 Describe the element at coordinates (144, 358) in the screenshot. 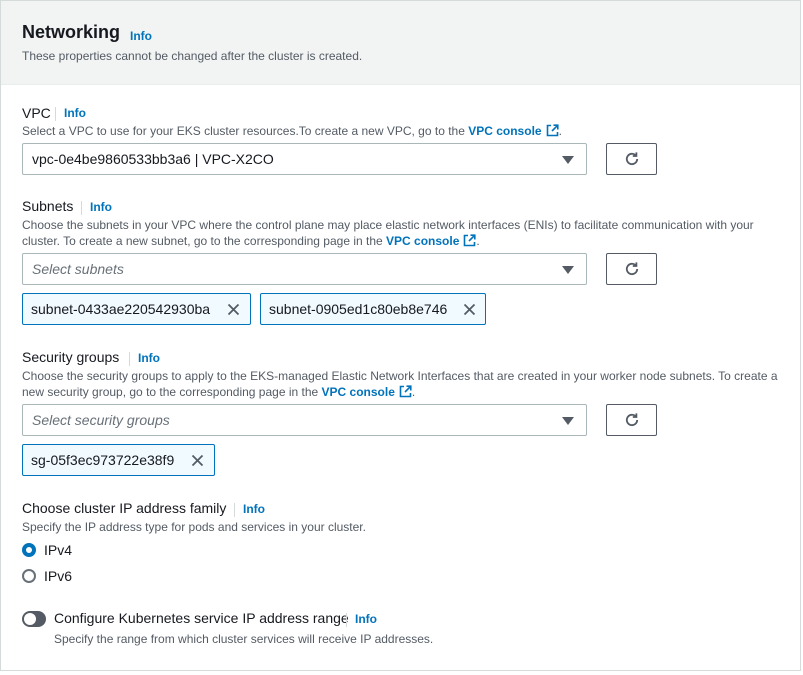

I see `security-groups-info-link: Info` at that location.